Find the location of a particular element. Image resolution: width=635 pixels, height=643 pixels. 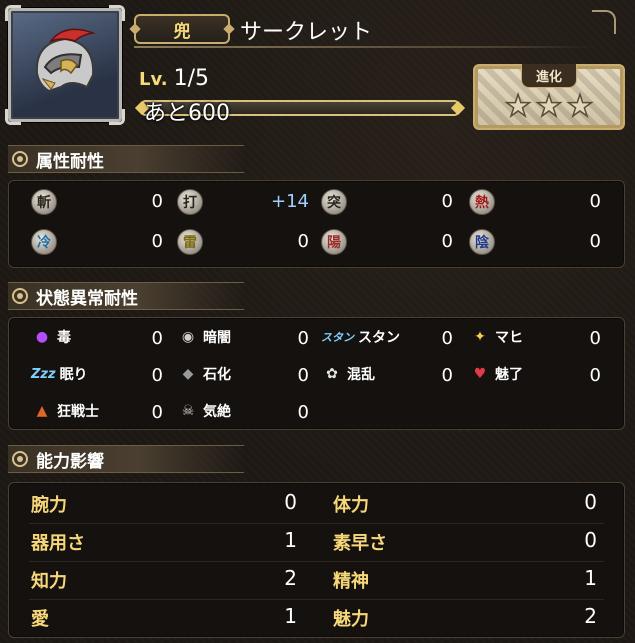

sleep-icon: Zzz is located at coordinates (43, 374).